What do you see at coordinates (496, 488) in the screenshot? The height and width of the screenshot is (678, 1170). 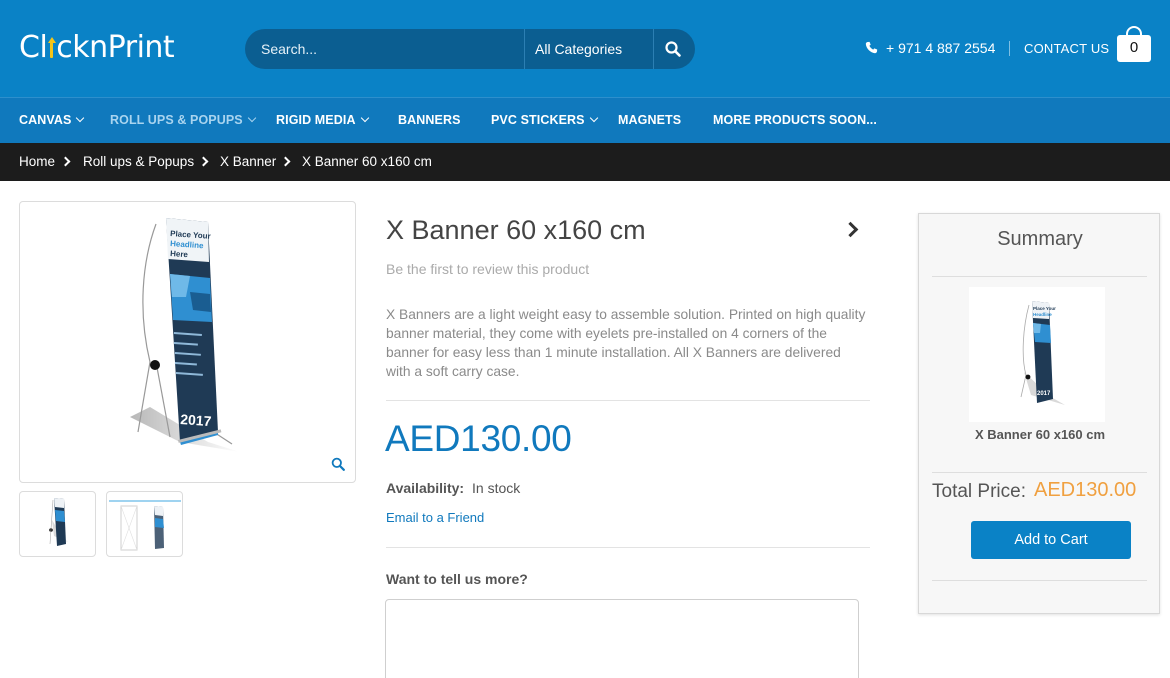 I see `availability-value: In stock` at bounding box center [496, 488].